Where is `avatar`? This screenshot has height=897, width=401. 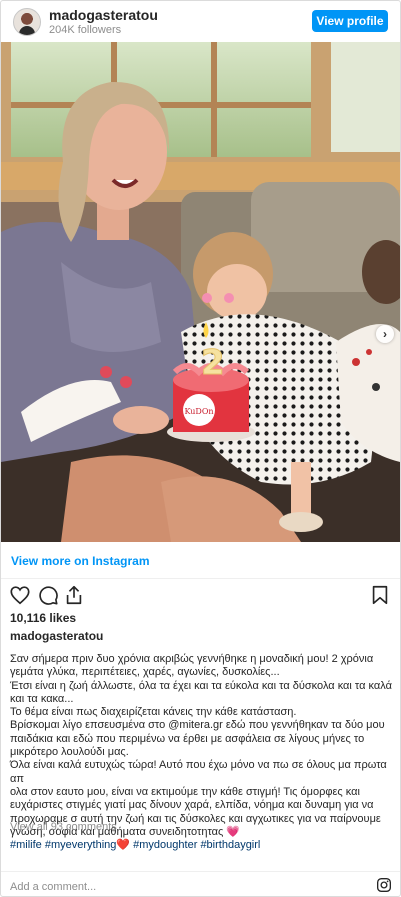 avatar is located at coordinates (27, 22).